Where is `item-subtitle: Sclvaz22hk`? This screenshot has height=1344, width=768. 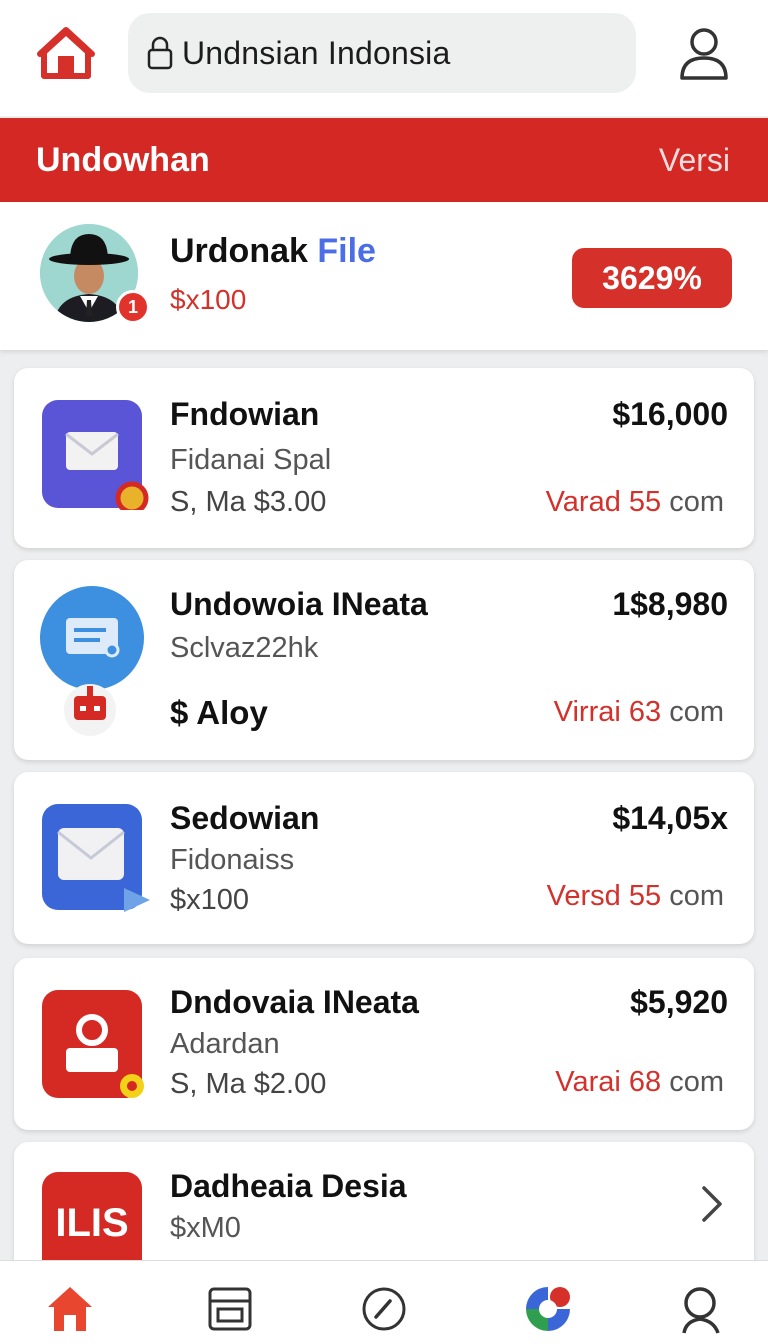
item-subtitle: Sclvaz22hk is located at coordinates (244, 648).